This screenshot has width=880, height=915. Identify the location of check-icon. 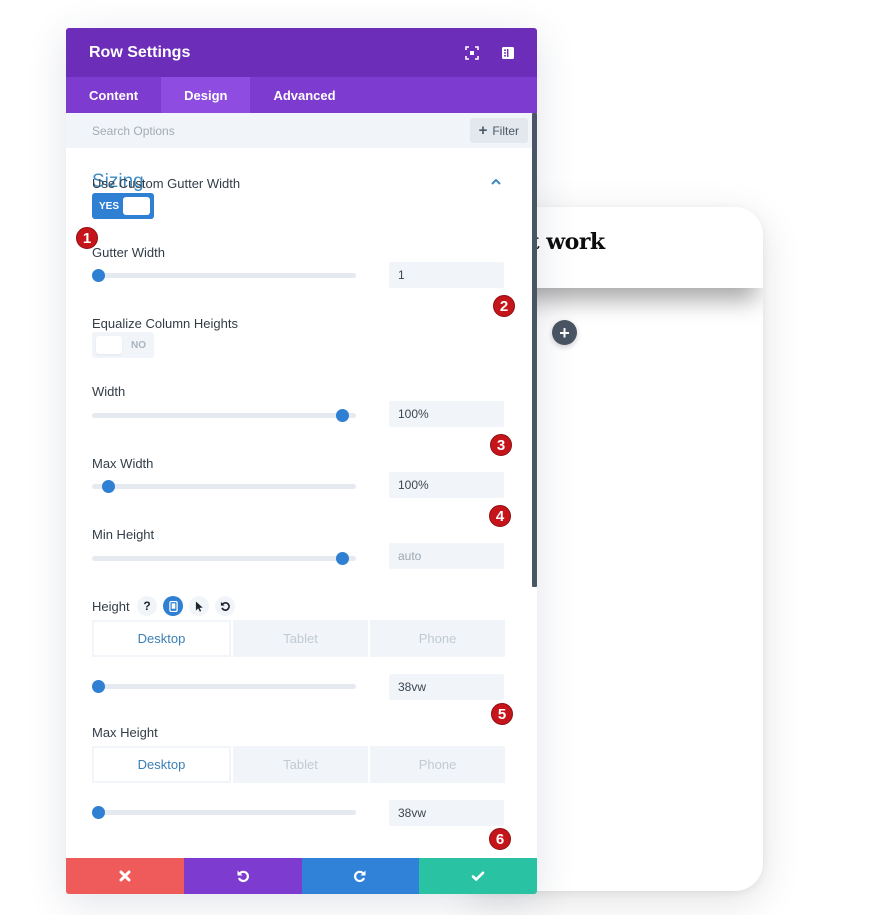
(478, 876).